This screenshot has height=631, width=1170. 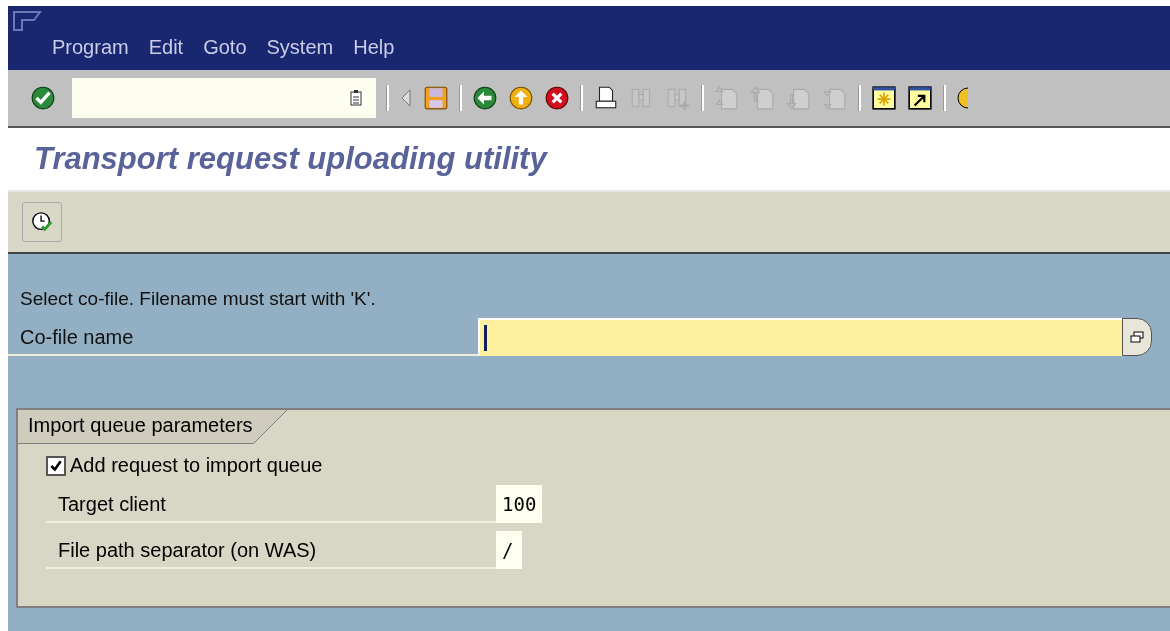 I want to click on save-icon, so click(x=436, y=98).